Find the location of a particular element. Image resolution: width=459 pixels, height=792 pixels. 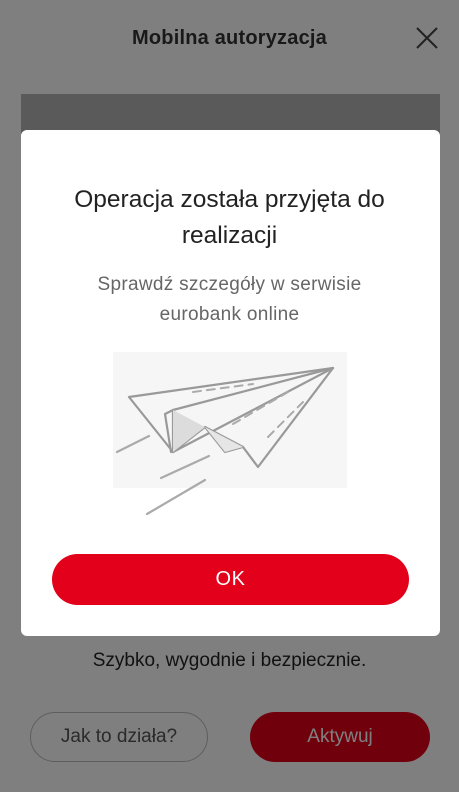

dialog-title: Operacja została przyjęta do realizacji is located at coordinates (229, 218).